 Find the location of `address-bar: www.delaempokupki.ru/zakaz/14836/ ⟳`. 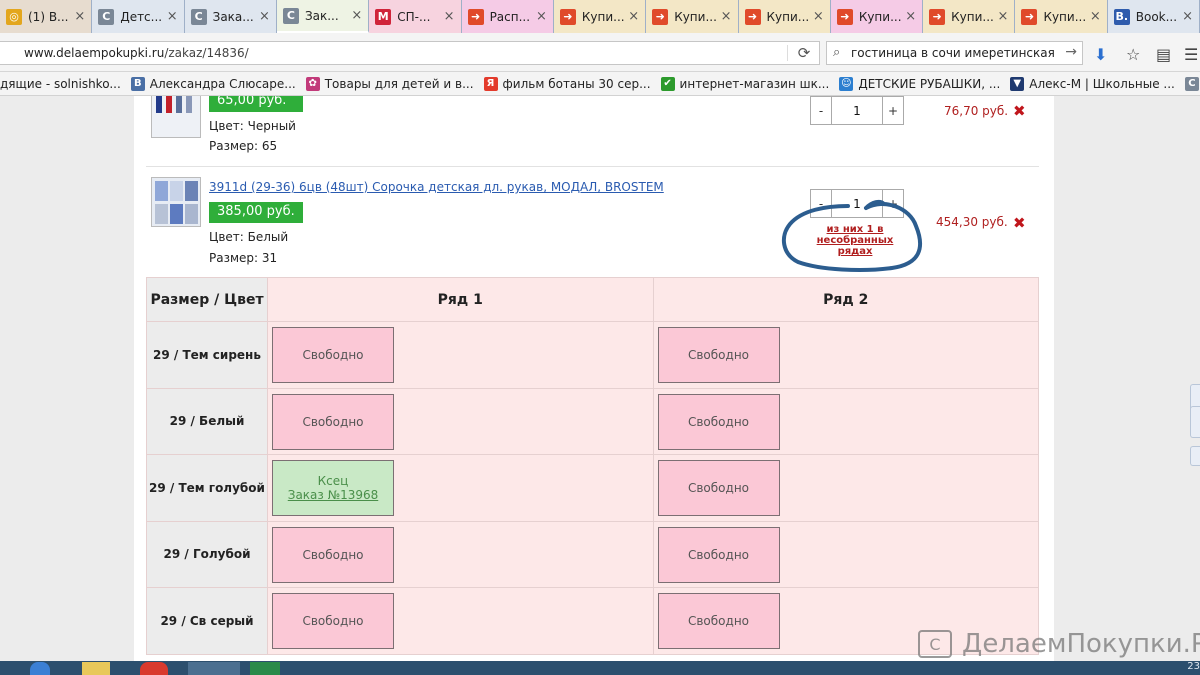

address-bar: www.delaempokupki.ru/zakaz/14836/ ⟳ is located at coordinates (410, 53).